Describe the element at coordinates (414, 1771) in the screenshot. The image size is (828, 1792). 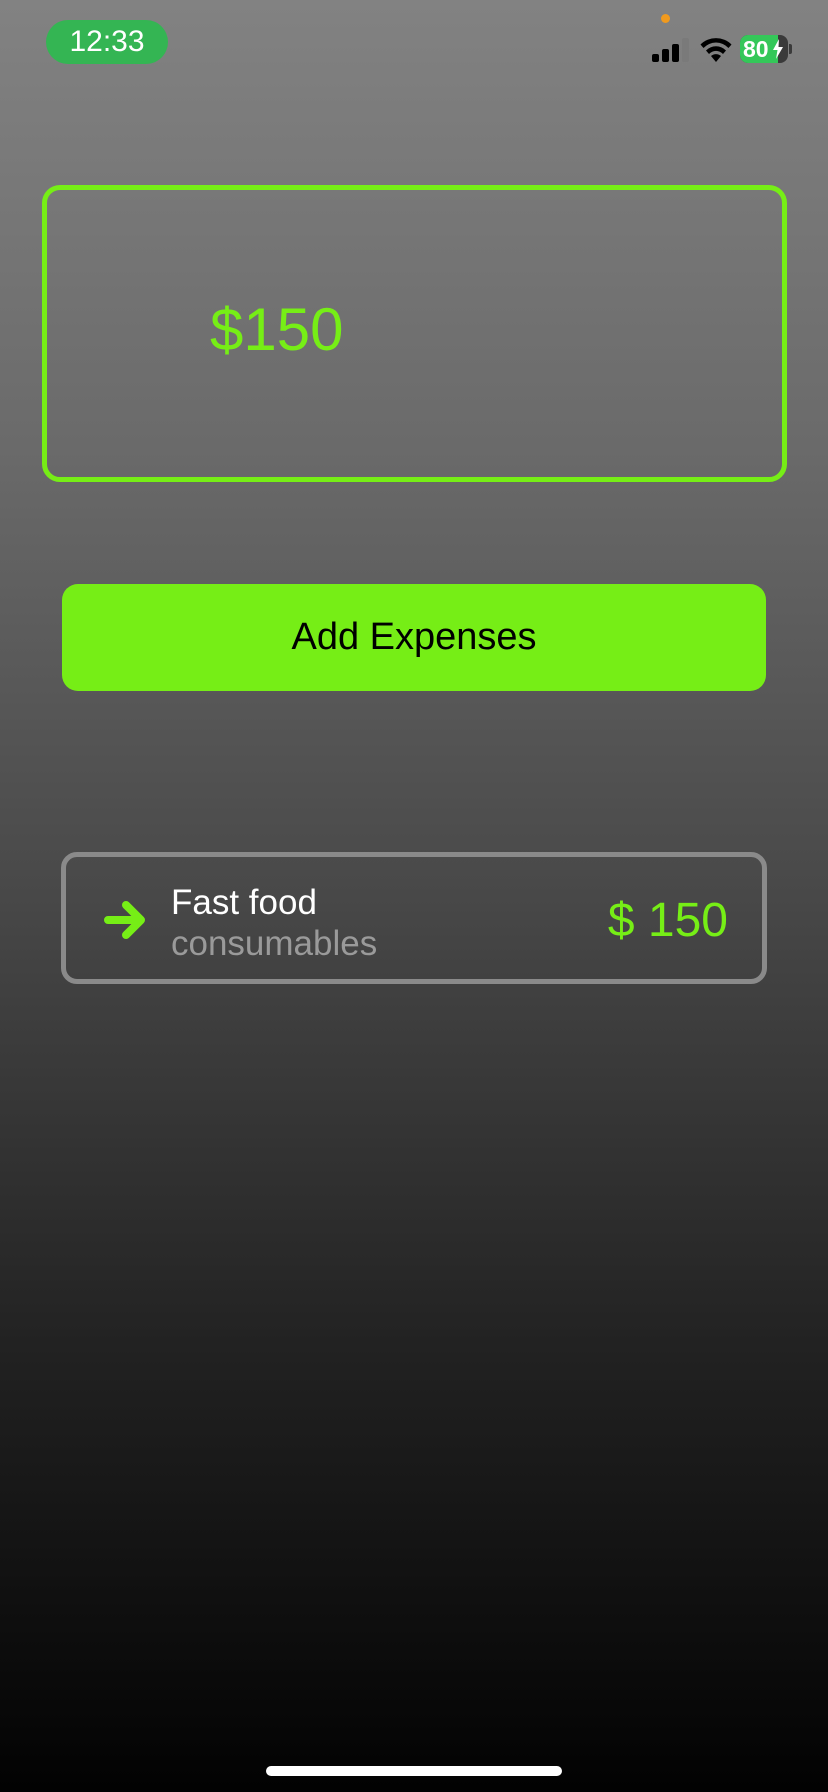
I see `home-indicator` at that location.